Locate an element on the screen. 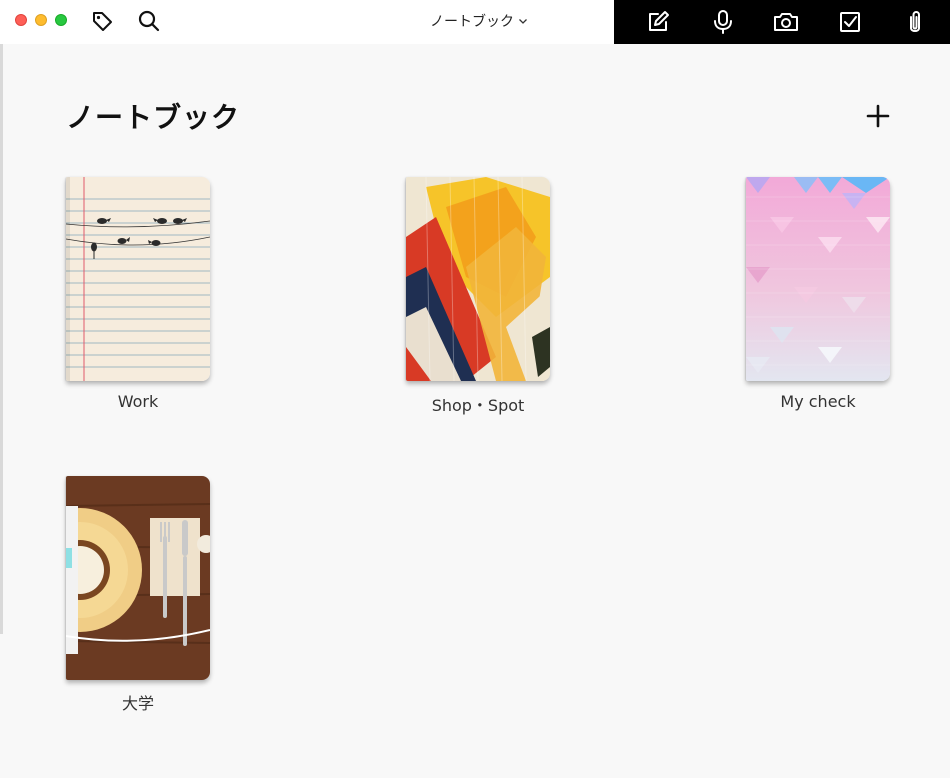 This screenshot has width=950, height=778. close-window-button is located at coordinates (21, 20).